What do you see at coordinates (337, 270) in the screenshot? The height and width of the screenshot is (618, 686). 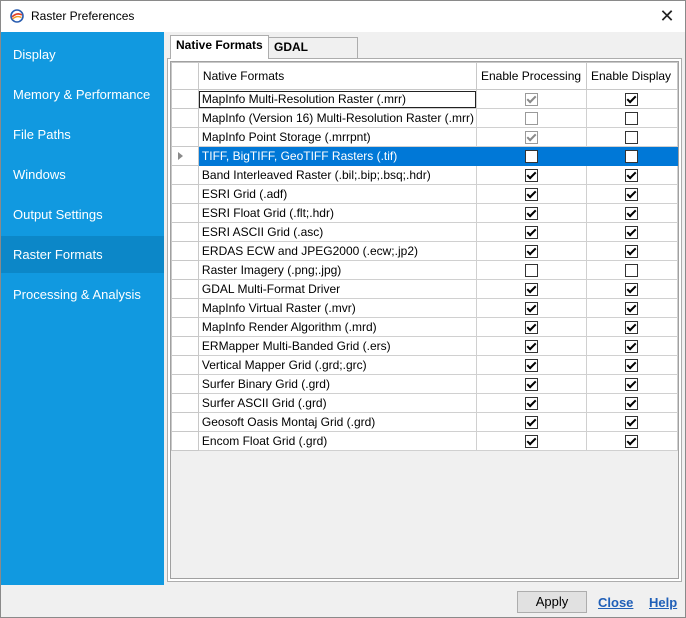 I see `format-name-cell: Raster Imagery (.png;.jpg)` at bounding box center [337, 270].